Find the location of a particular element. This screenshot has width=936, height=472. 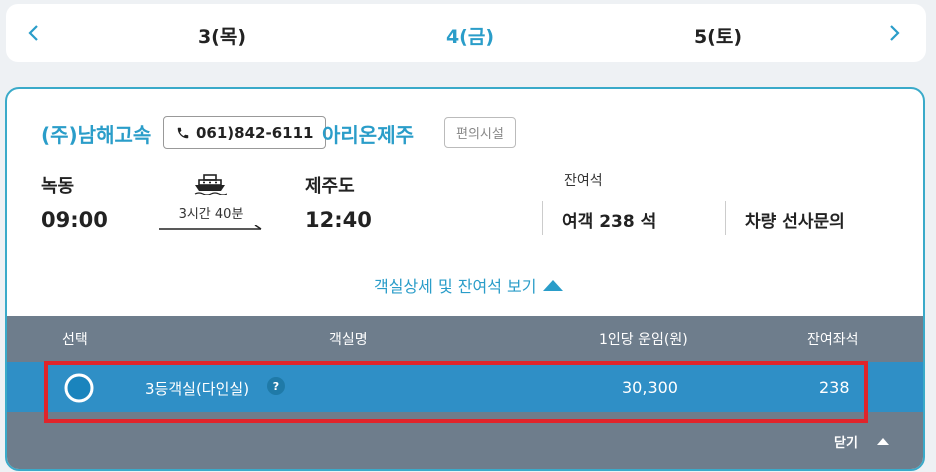

remaining-passenger-seats: 여객 238 석 is located at coordinates (609, 222).